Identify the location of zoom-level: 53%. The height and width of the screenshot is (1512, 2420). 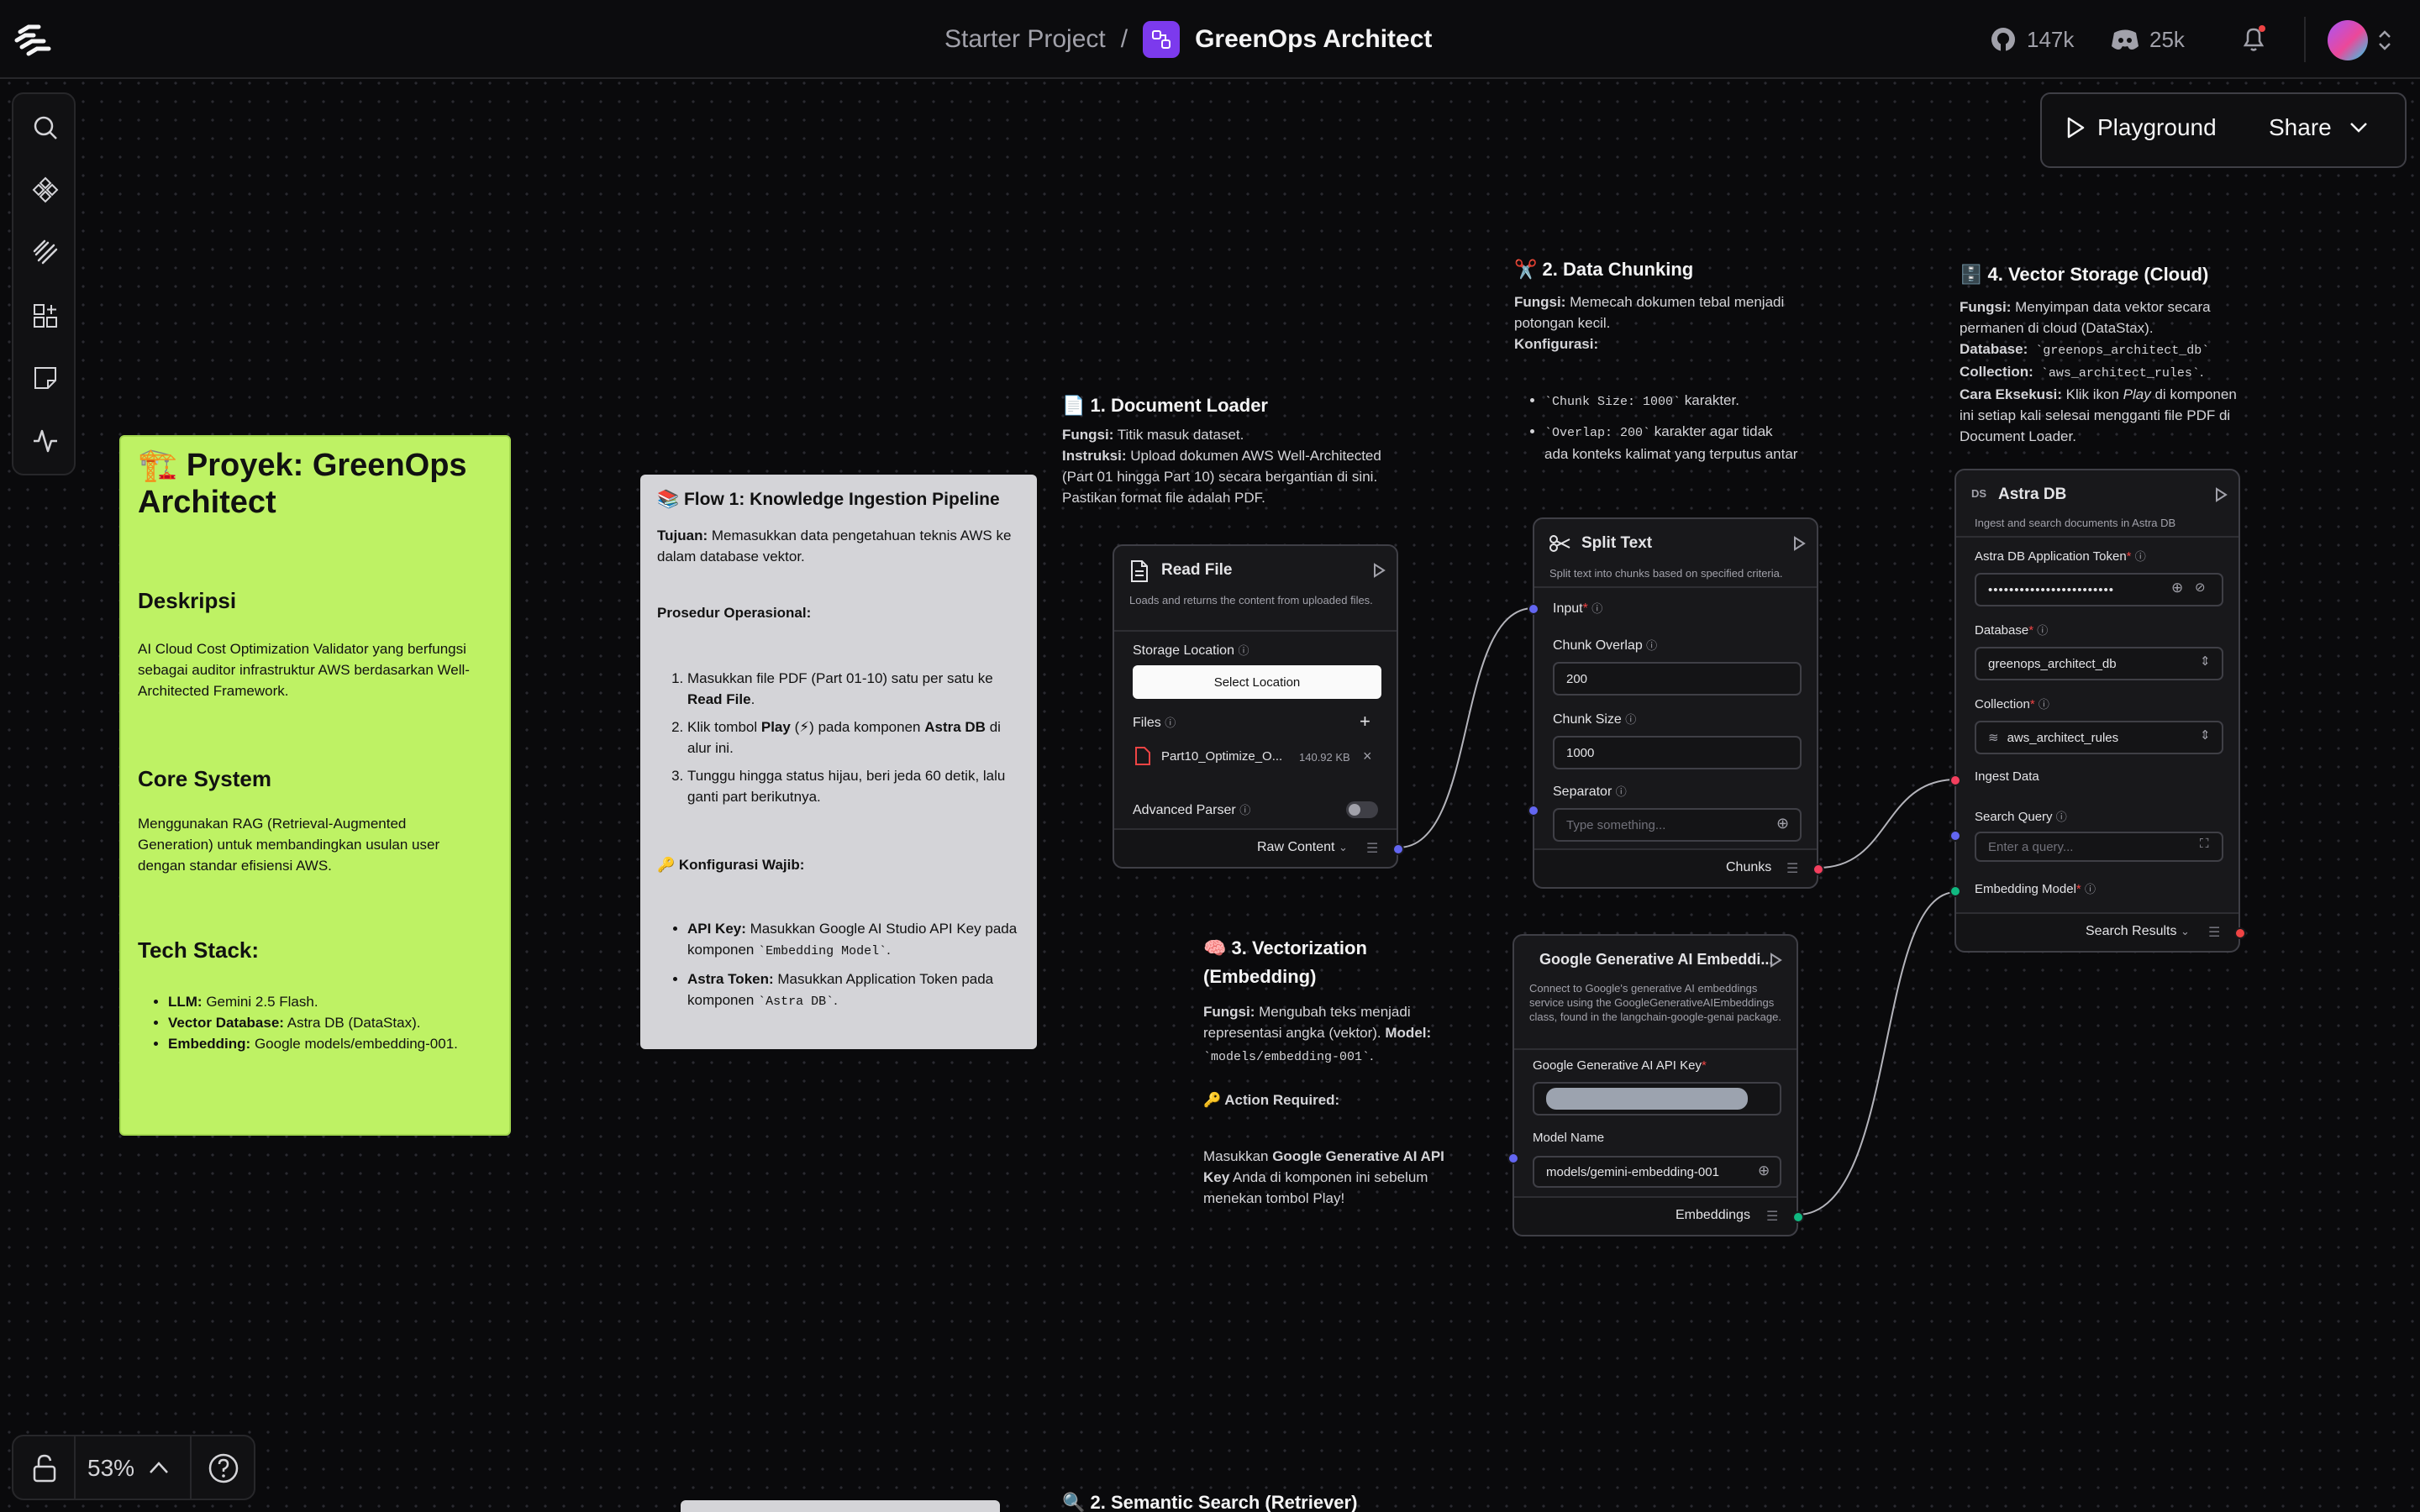
(110, 1468).